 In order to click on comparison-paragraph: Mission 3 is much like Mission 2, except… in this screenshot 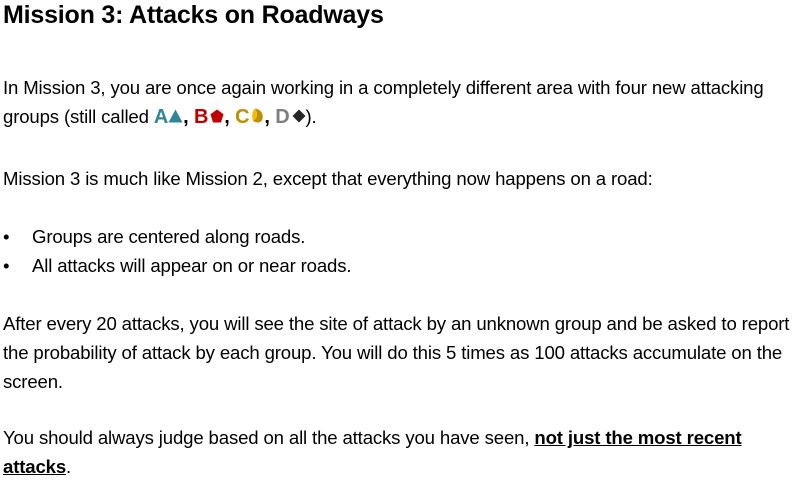, I will do `click(328, 178)`.